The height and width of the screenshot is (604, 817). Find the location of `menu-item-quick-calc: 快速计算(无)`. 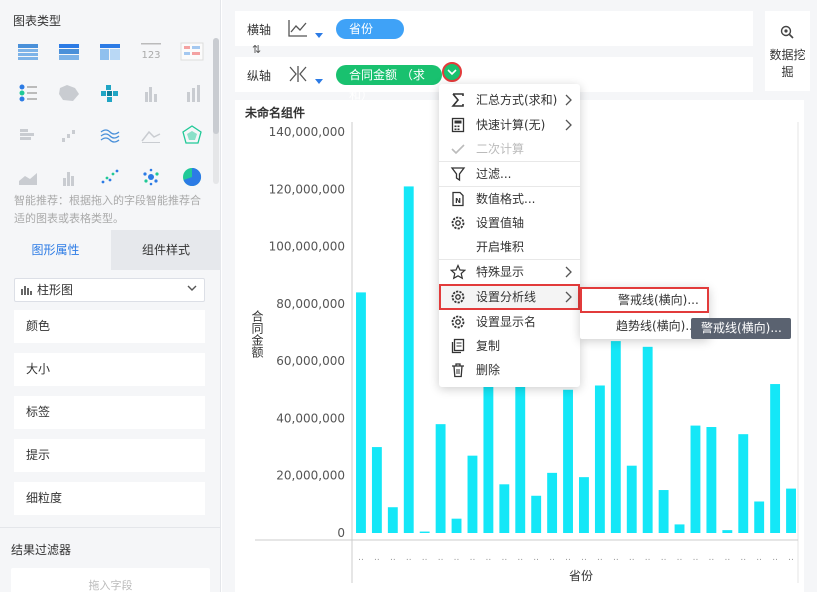

menu-item-quick-calc: 快速计算(无) is located at coordinates (509, 125).